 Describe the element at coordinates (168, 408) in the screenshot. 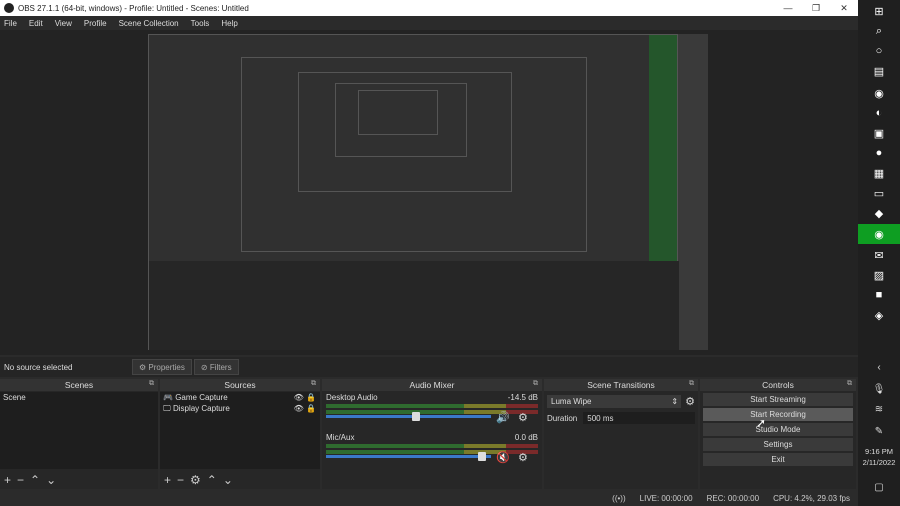

I see `monitor-icon: 🖵` at that location.